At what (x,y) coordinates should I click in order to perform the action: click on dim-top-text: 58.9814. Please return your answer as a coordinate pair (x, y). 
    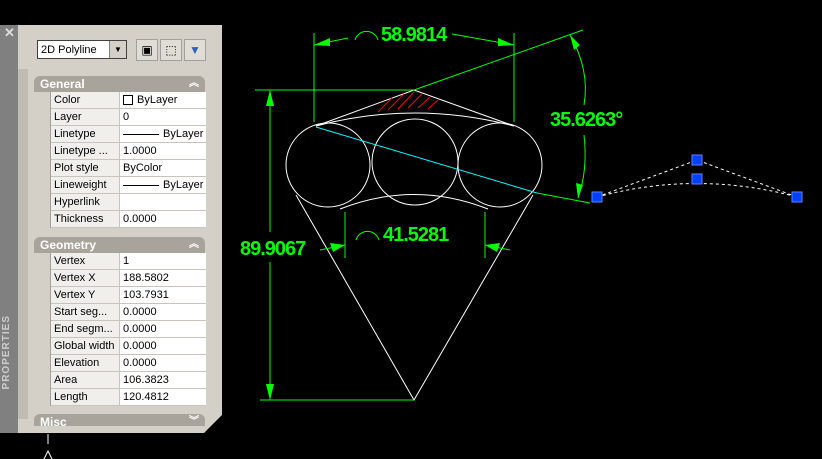
    Looking at the image, I should click on (414, 35).